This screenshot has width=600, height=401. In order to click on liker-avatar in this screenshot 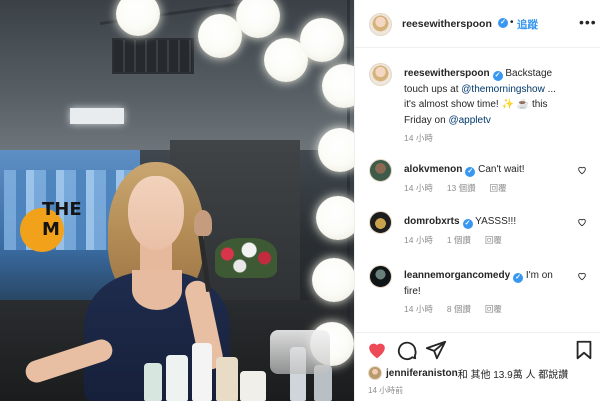, I will do `click(375, 373)`.